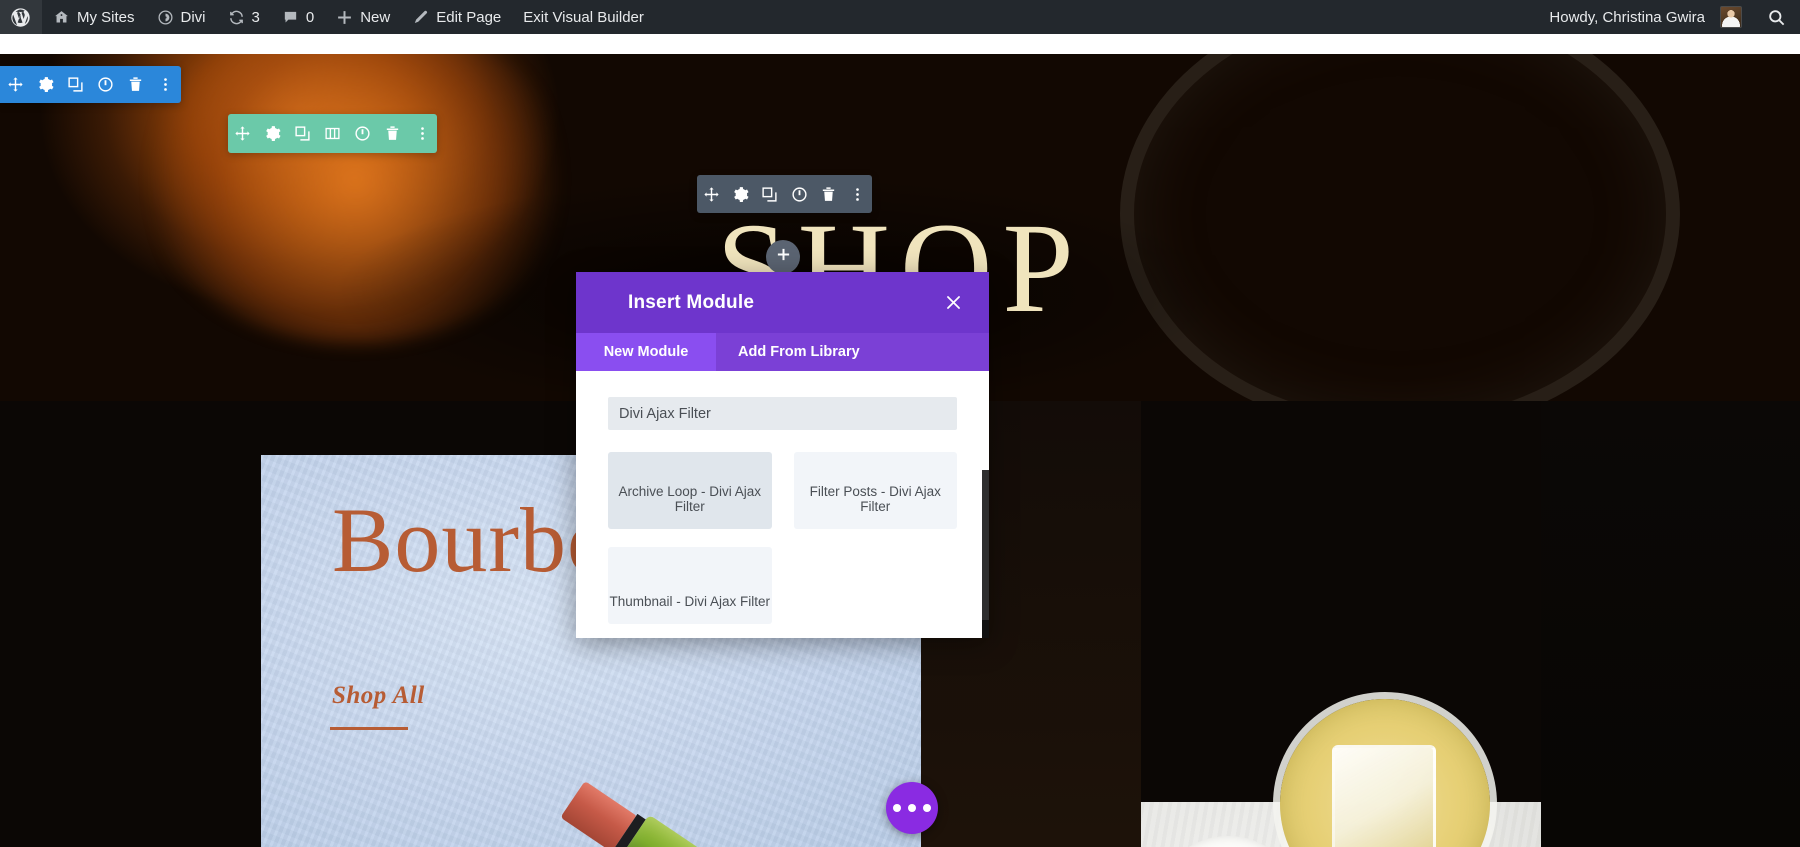 The image size is (1800, 847). What do you see at coordinates (469, 17) in the screenshot?
I see `adminbar-label-edit-page: Edit Page` at bounding box center [469, 17].